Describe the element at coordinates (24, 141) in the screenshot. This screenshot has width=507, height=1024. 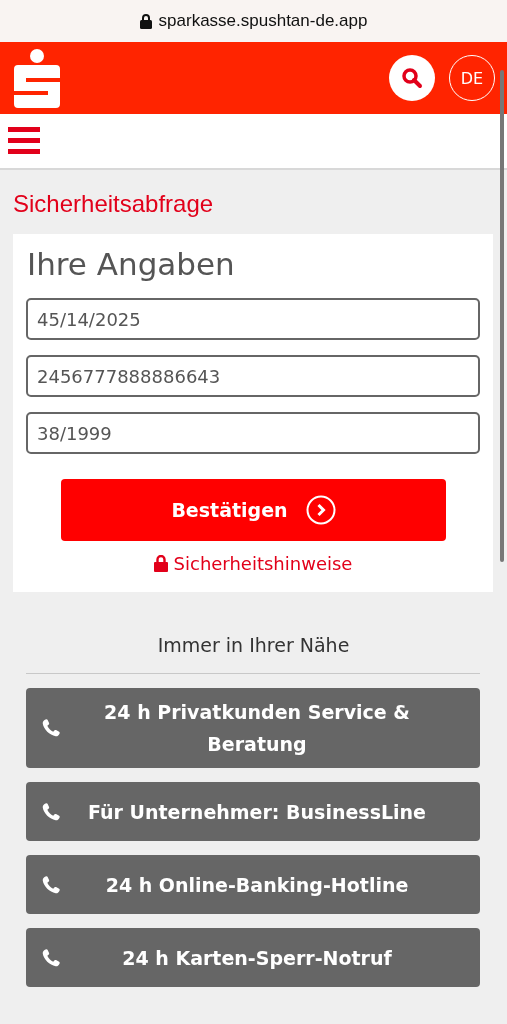
I see `menu-button` at that location.